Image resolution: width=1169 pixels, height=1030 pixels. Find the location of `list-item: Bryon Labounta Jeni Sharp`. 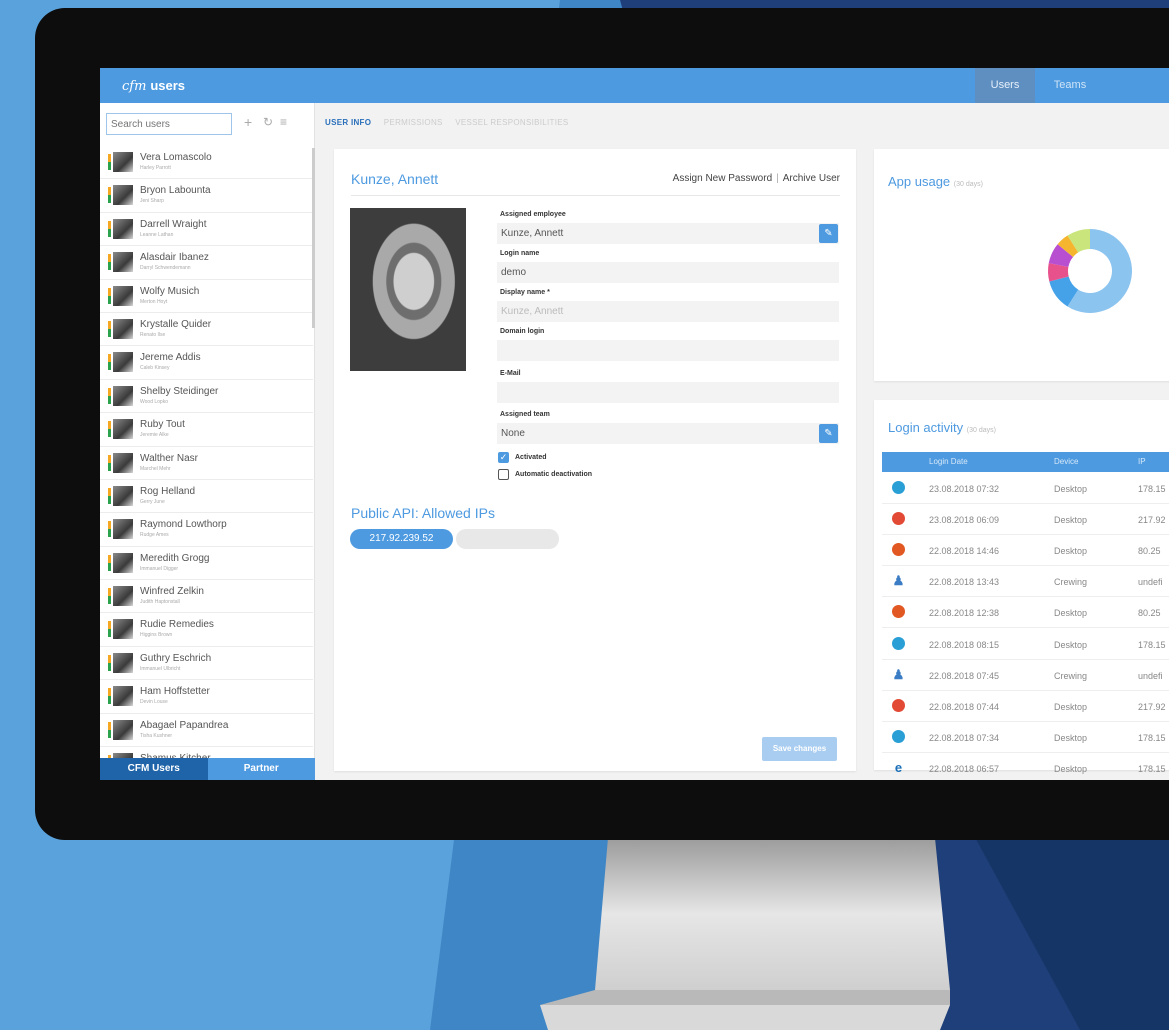

list-item: Bryon Labounta Jeni Sharp is located at coordinates (206, 196).